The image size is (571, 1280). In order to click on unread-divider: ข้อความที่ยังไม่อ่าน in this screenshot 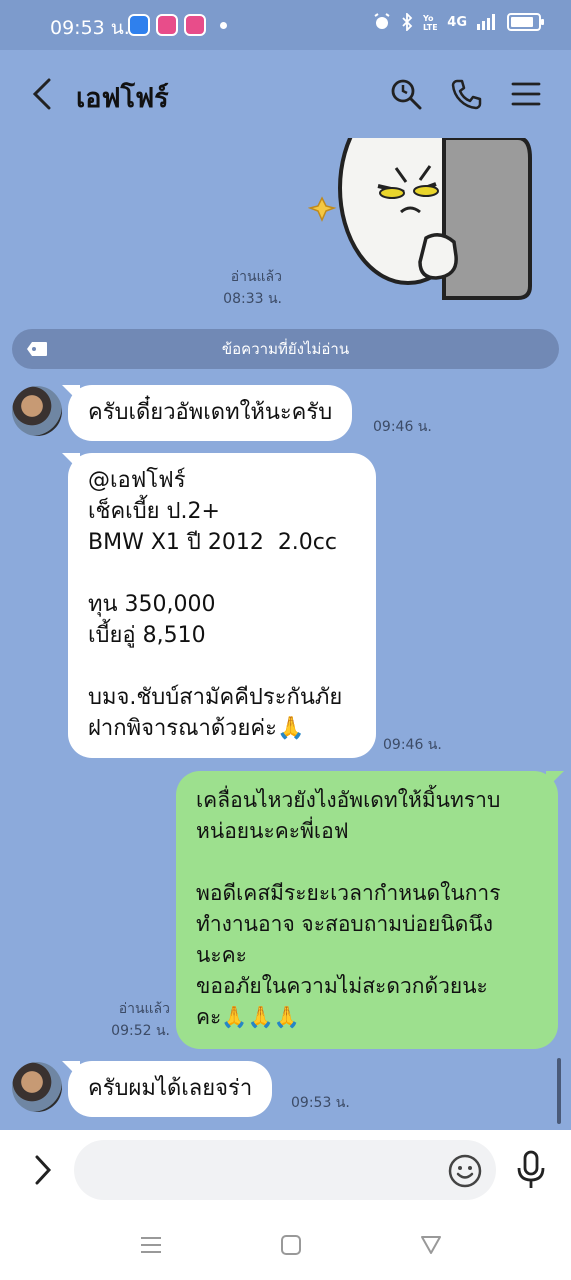, I will do `click(285, 349)`.